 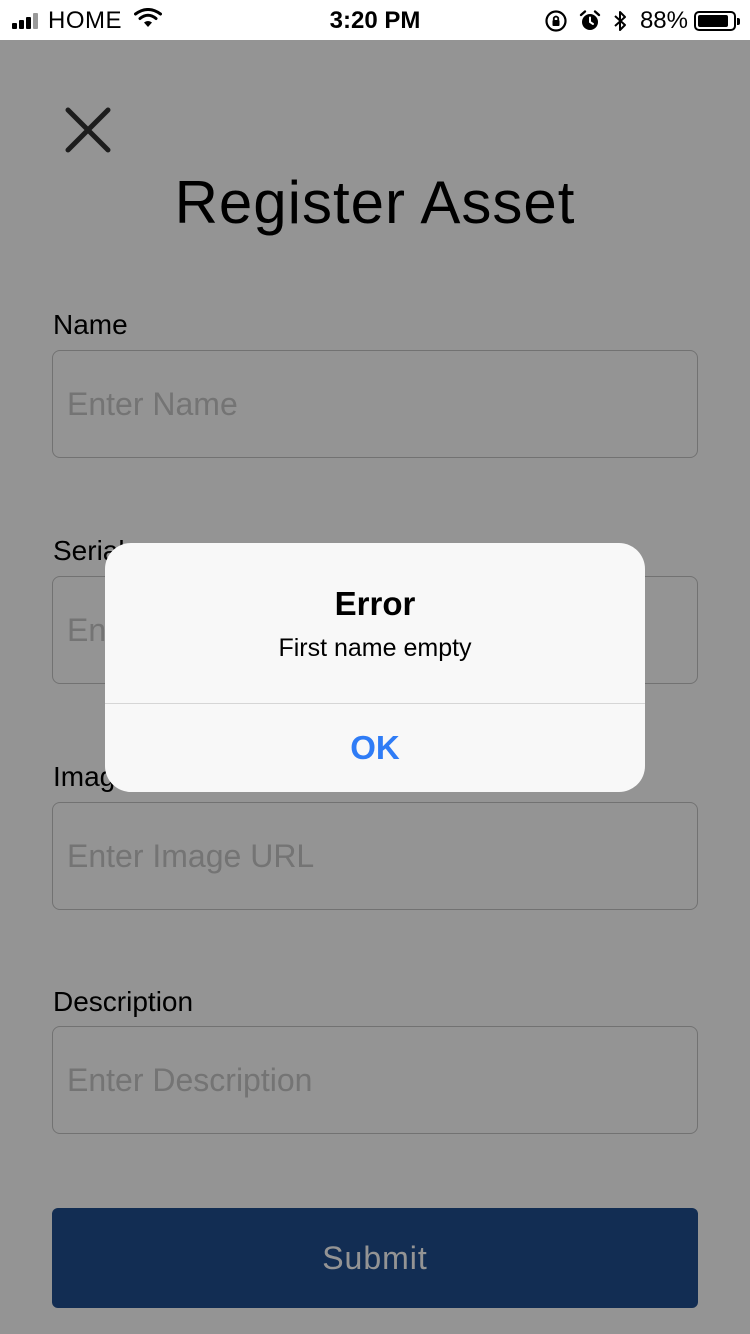 I want to click on error-alert: Error First name empty OK, so click(x=375, y=667).